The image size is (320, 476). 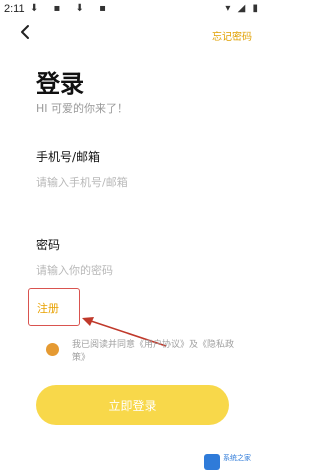 I want to click on status-bar: 2:11 ⬇ ▪ ⬇ ▪ ▾ ◢ ▮, so click(x=133, y=10).